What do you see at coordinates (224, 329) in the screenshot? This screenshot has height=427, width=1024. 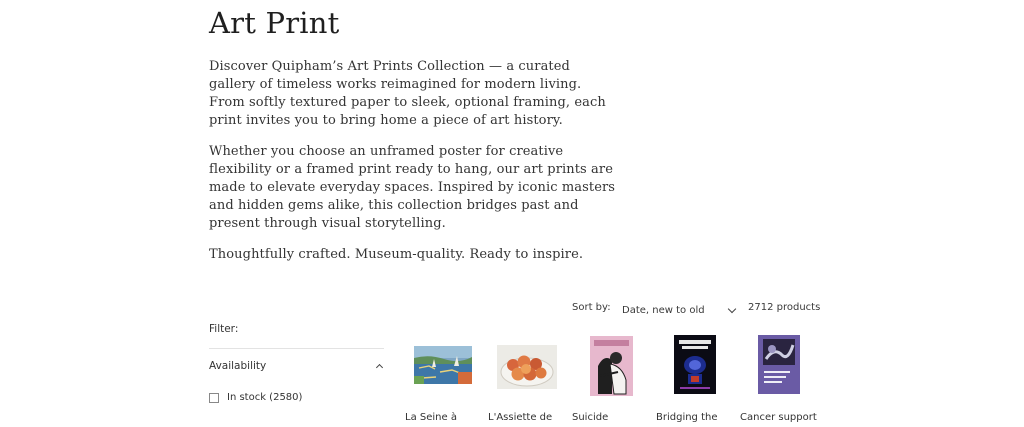 I see `filter-label: Filter:` at bounding box center [224, 329].